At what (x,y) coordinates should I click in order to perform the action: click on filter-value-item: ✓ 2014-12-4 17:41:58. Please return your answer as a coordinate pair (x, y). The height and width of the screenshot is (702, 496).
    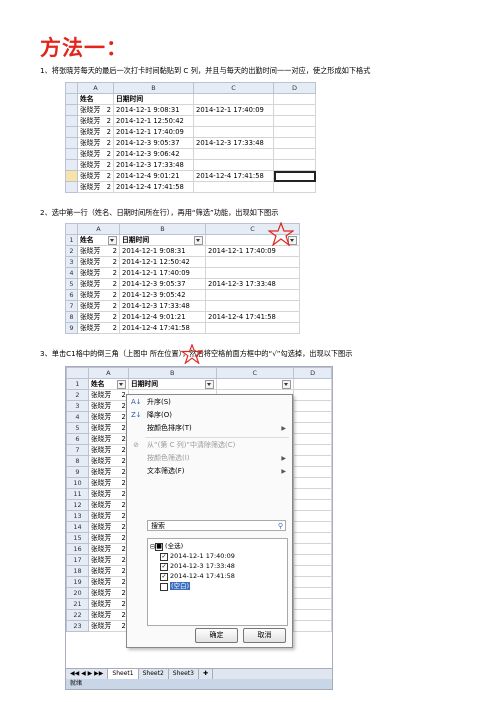
    Looking at the image, I should click on (197, 576).